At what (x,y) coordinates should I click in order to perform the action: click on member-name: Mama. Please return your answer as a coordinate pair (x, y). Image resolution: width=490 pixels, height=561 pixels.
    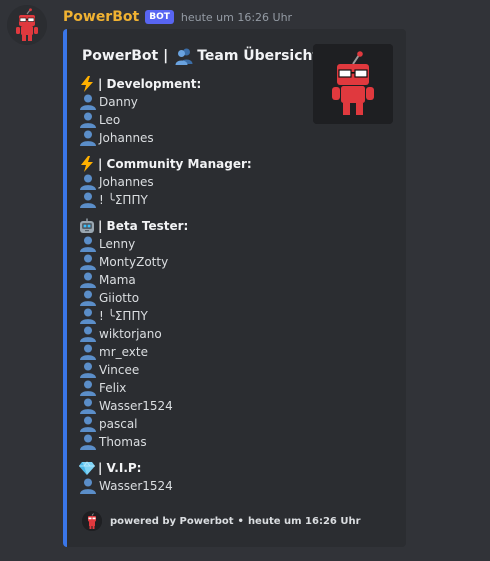
    Looking at the image, I should click on (117, 280).